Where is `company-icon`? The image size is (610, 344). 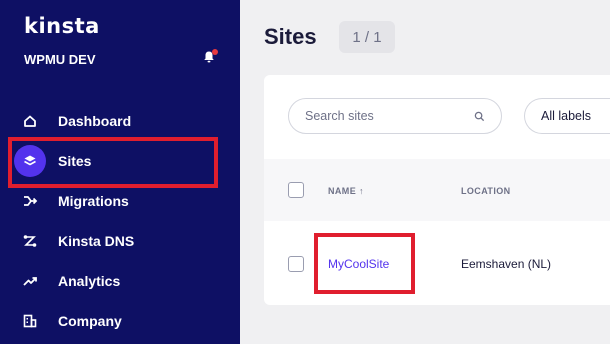 company-icon is located at coordinates (30, 321).